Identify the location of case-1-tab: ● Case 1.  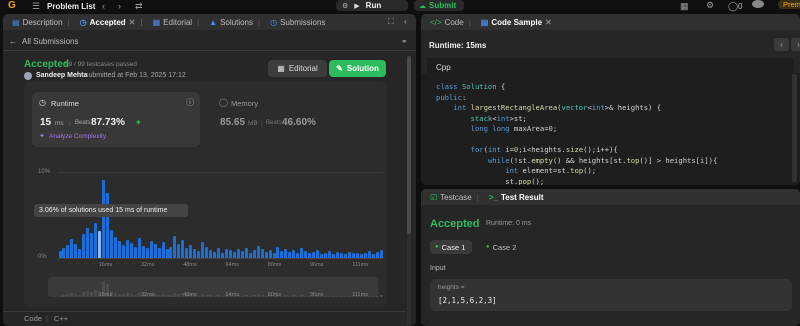
(451, 247).